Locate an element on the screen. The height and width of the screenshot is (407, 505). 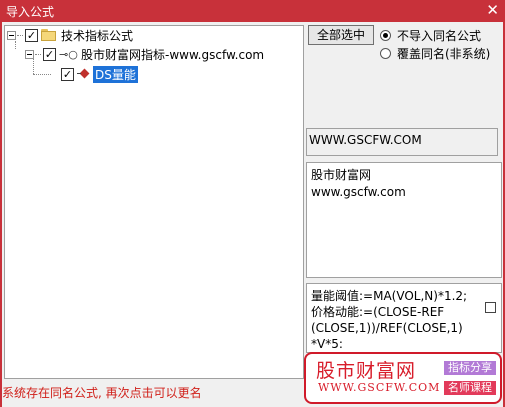
close-icon: ✕ is located at coordinates (492, 10).